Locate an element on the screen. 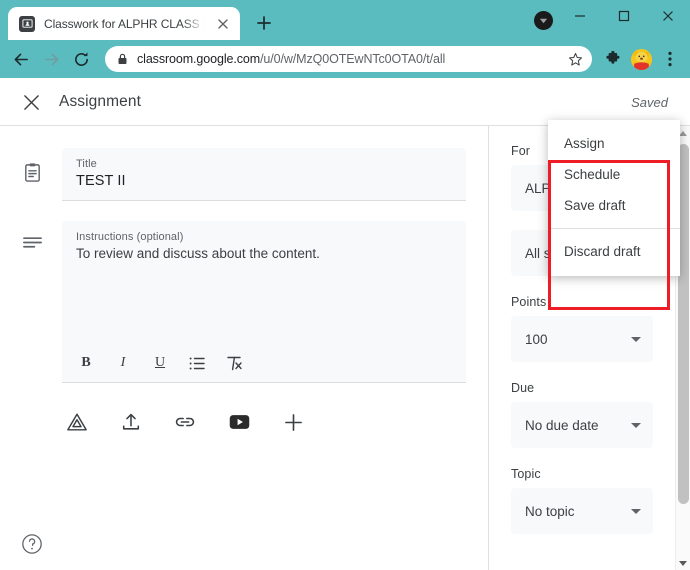 This screenshot has width=690, height=570. due-value: No due date is located at coordinates (562, 425).